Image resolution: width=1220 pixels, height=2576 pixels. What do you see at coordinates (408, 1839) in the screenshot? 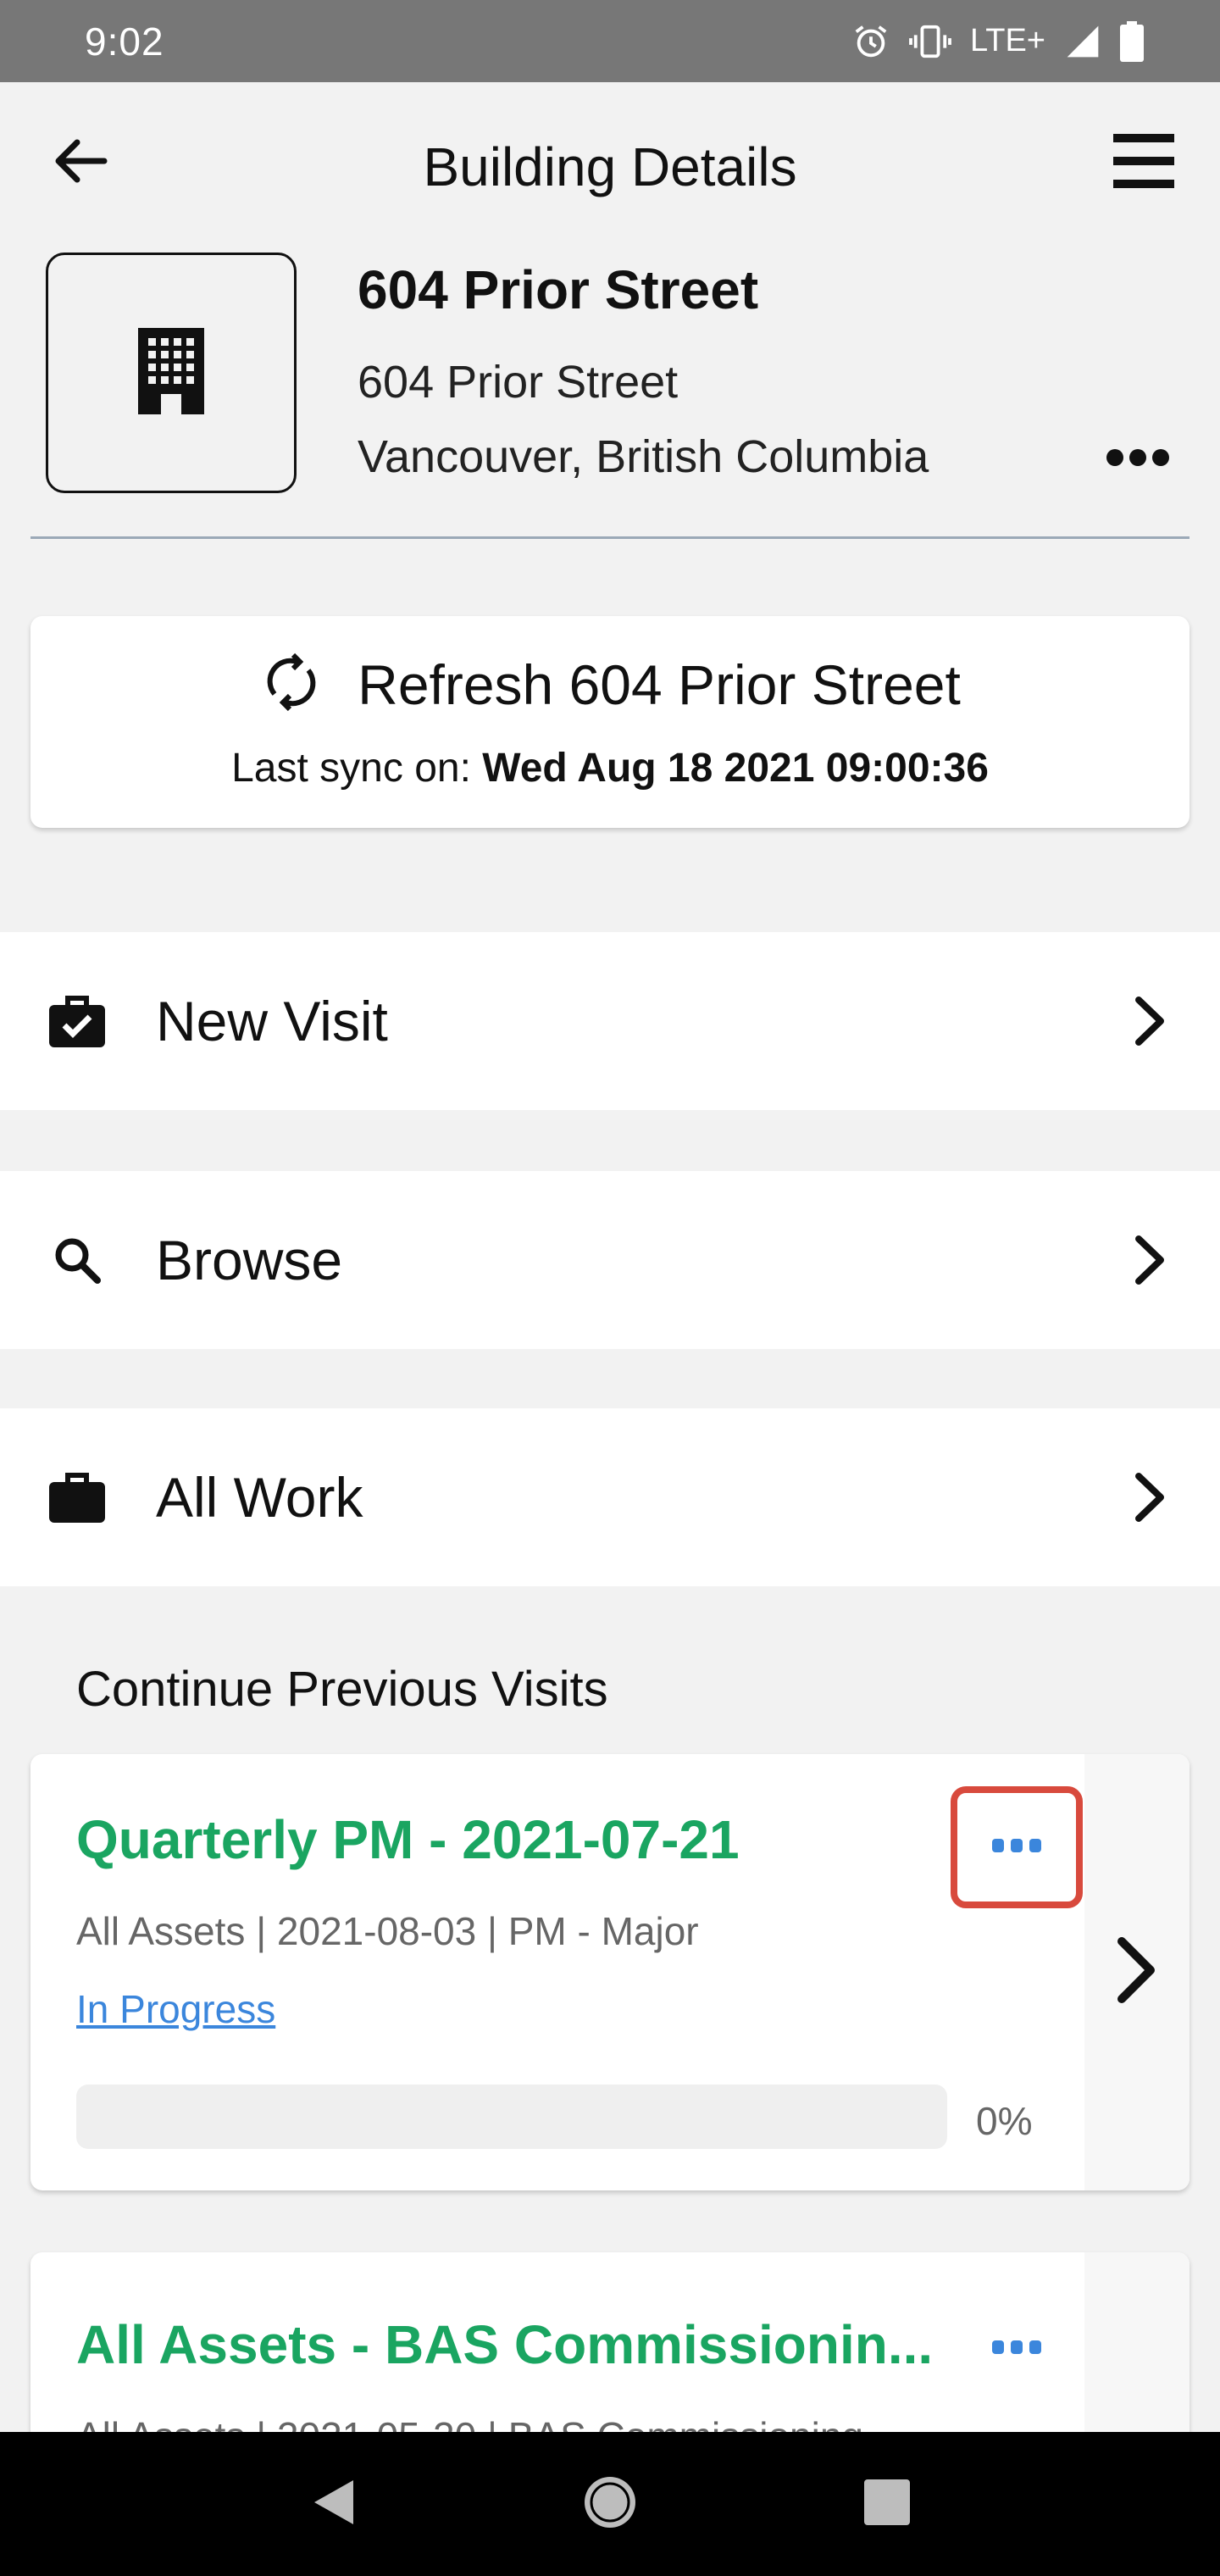
I see `visit-title: Quarterly PM - 2021-07-21` at bounding box center [408, 1839].